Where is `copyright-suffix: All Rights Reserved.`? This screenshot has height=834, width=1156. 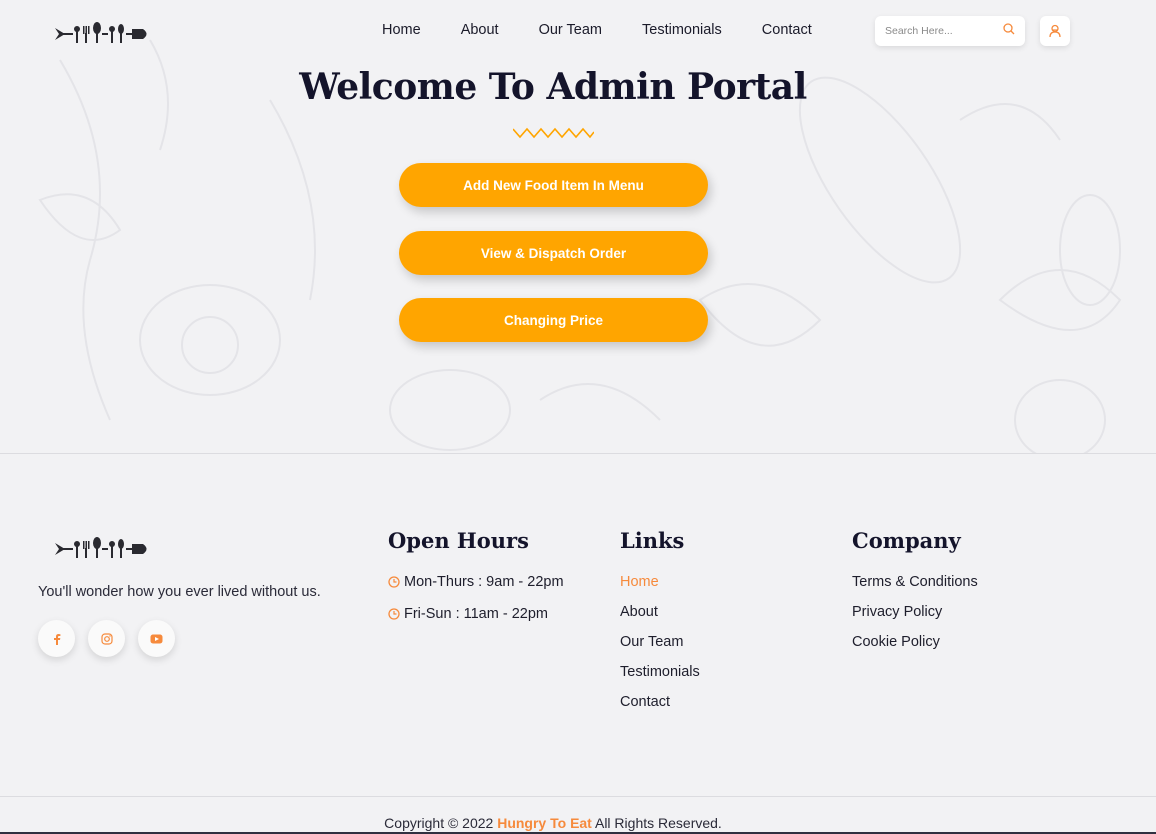 copyright-suffix: All Rights Reserved. is located at coordinates (658, 823).